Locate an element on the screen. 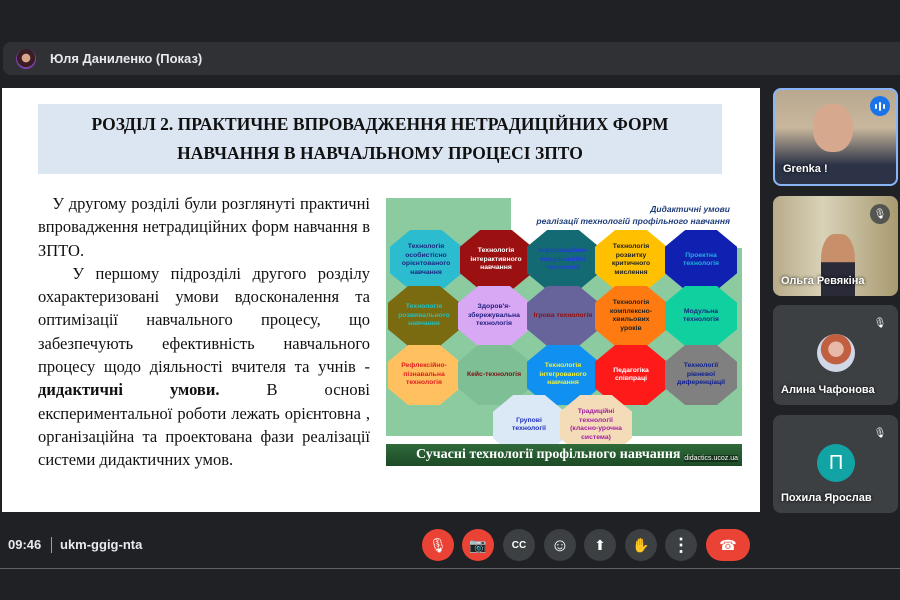  emoji-icon: ☺ is located at coordinates (560, 544).